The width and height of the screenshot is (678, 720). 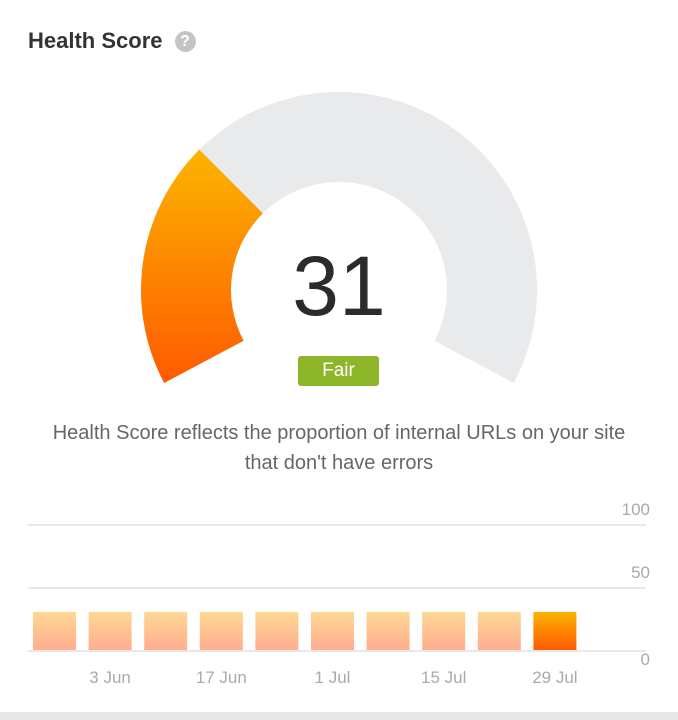 I want to click on x-tick-label: 3 Jun, so click(x=110, y=677).